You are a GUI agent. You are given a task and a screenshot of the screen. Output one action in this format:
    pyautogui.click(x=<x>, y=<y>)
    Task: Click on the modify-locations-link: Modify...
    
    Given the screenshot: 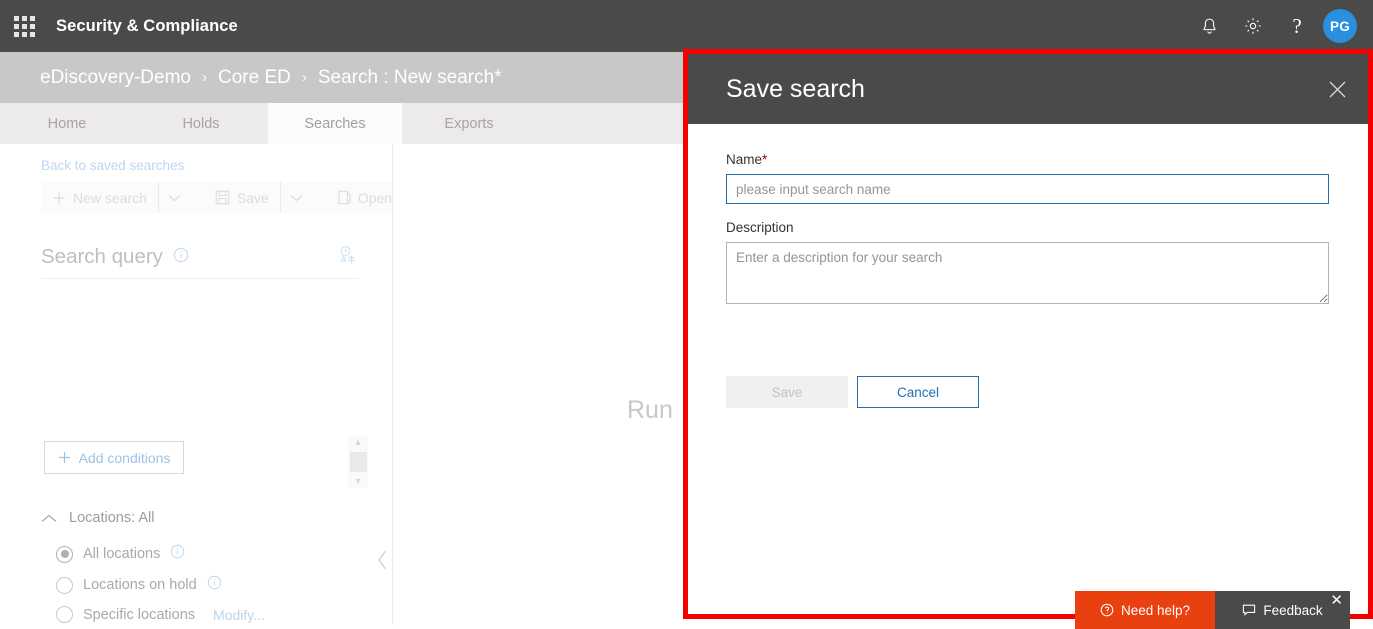 What is the action you would take?
    pyautogui.click(x=239, y=615)
    